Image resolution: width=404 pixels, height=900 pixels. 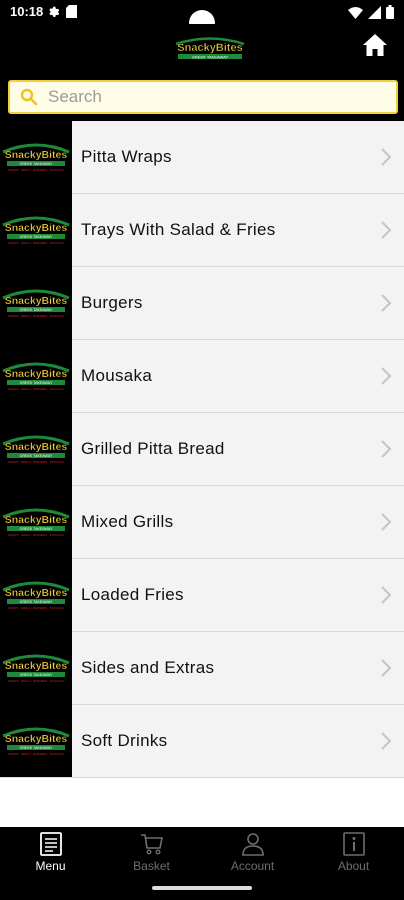 What do you see at coordinates (27, 11) in the screenshot?
I see `status-time: 10:18` at bounding box center [27, 11].